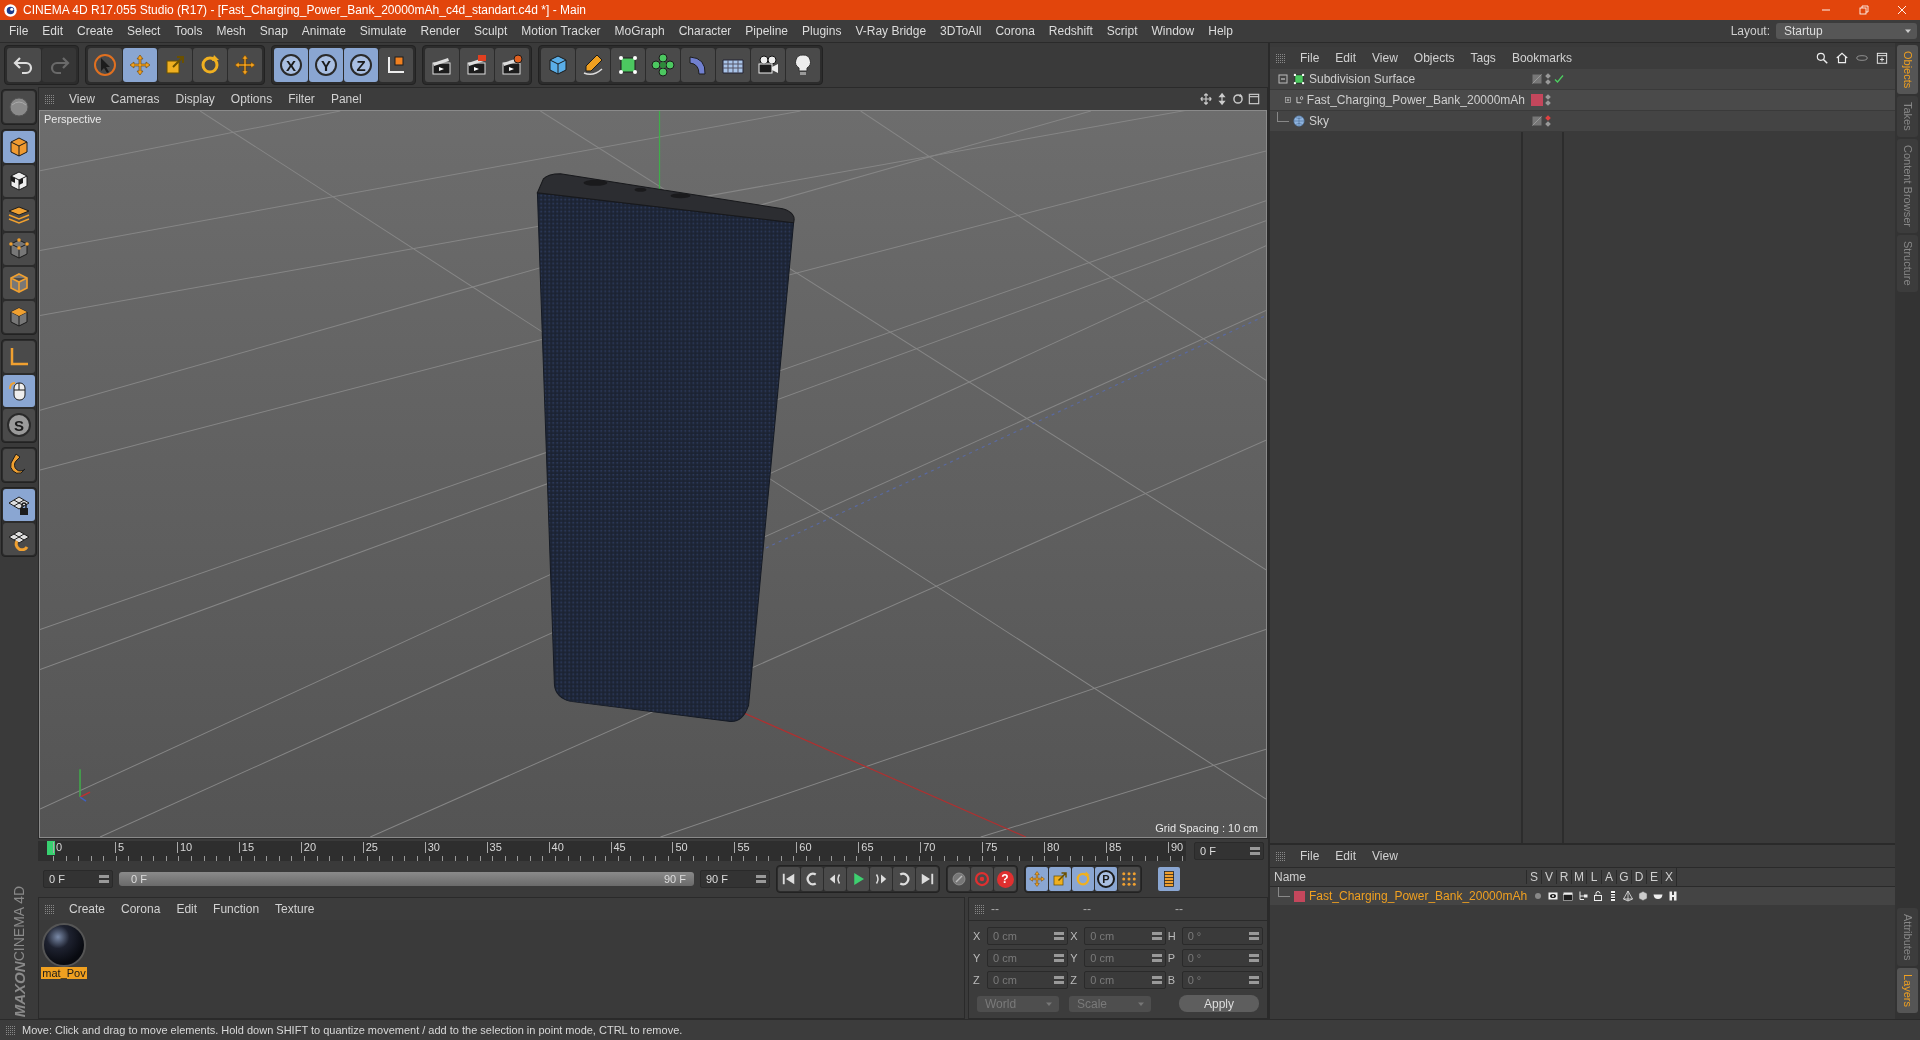 This screenshot has width=1920, height=1040. Describe the element at coordinates (733, 65) in the screenshot. I see `floor-button` at that location.